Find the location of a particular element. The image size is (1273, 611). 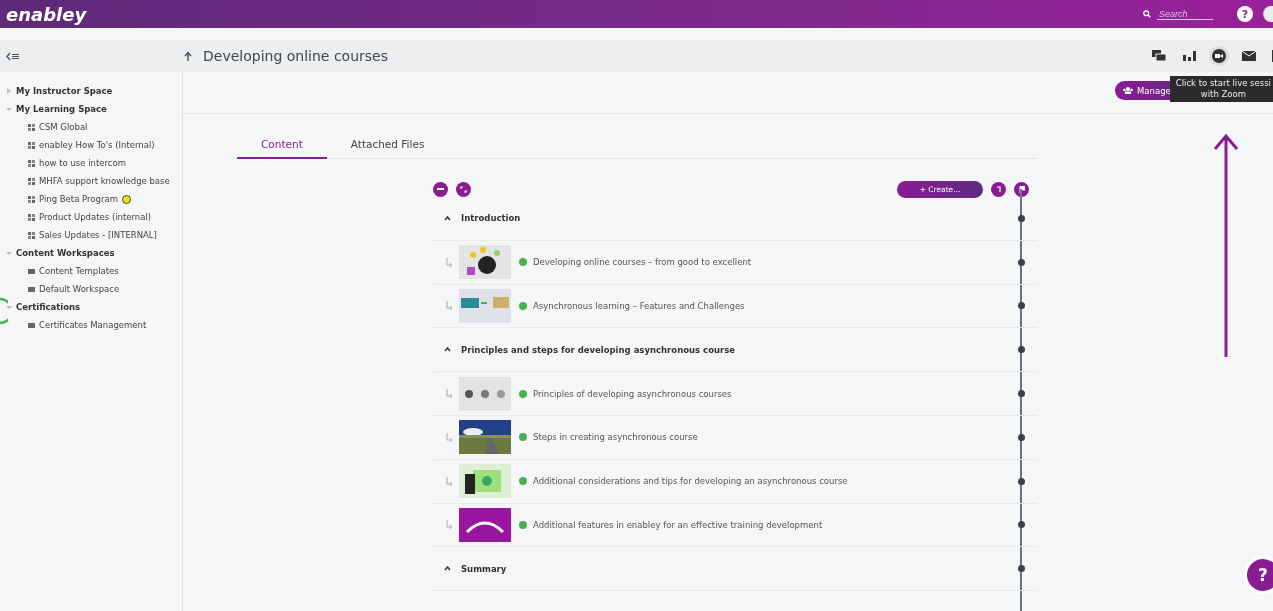

tooltip: Click to start live sessi with Zoom is located at coordinates (1221, 89).